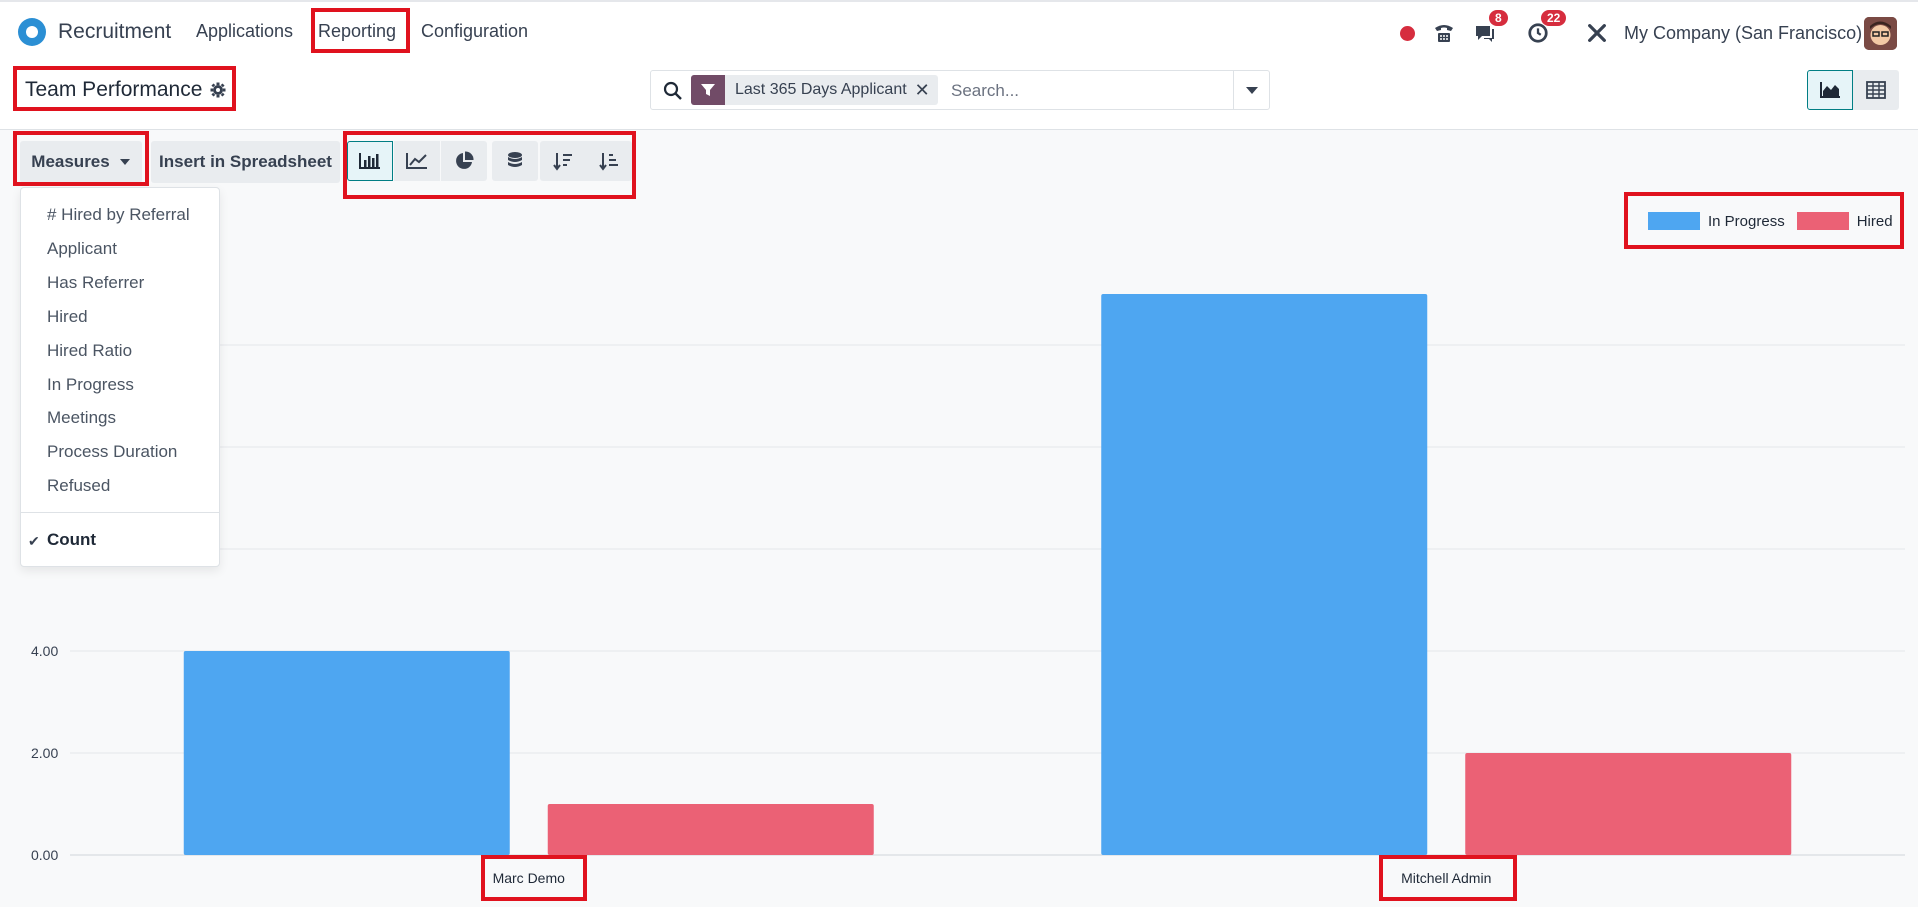 This screenshot has width=1918, height=907. What do you see at coordinates (1446, 878) in the screenshot?
I see `x-tick-label: Mitchell Admin` at bounding box center [1446, 878].